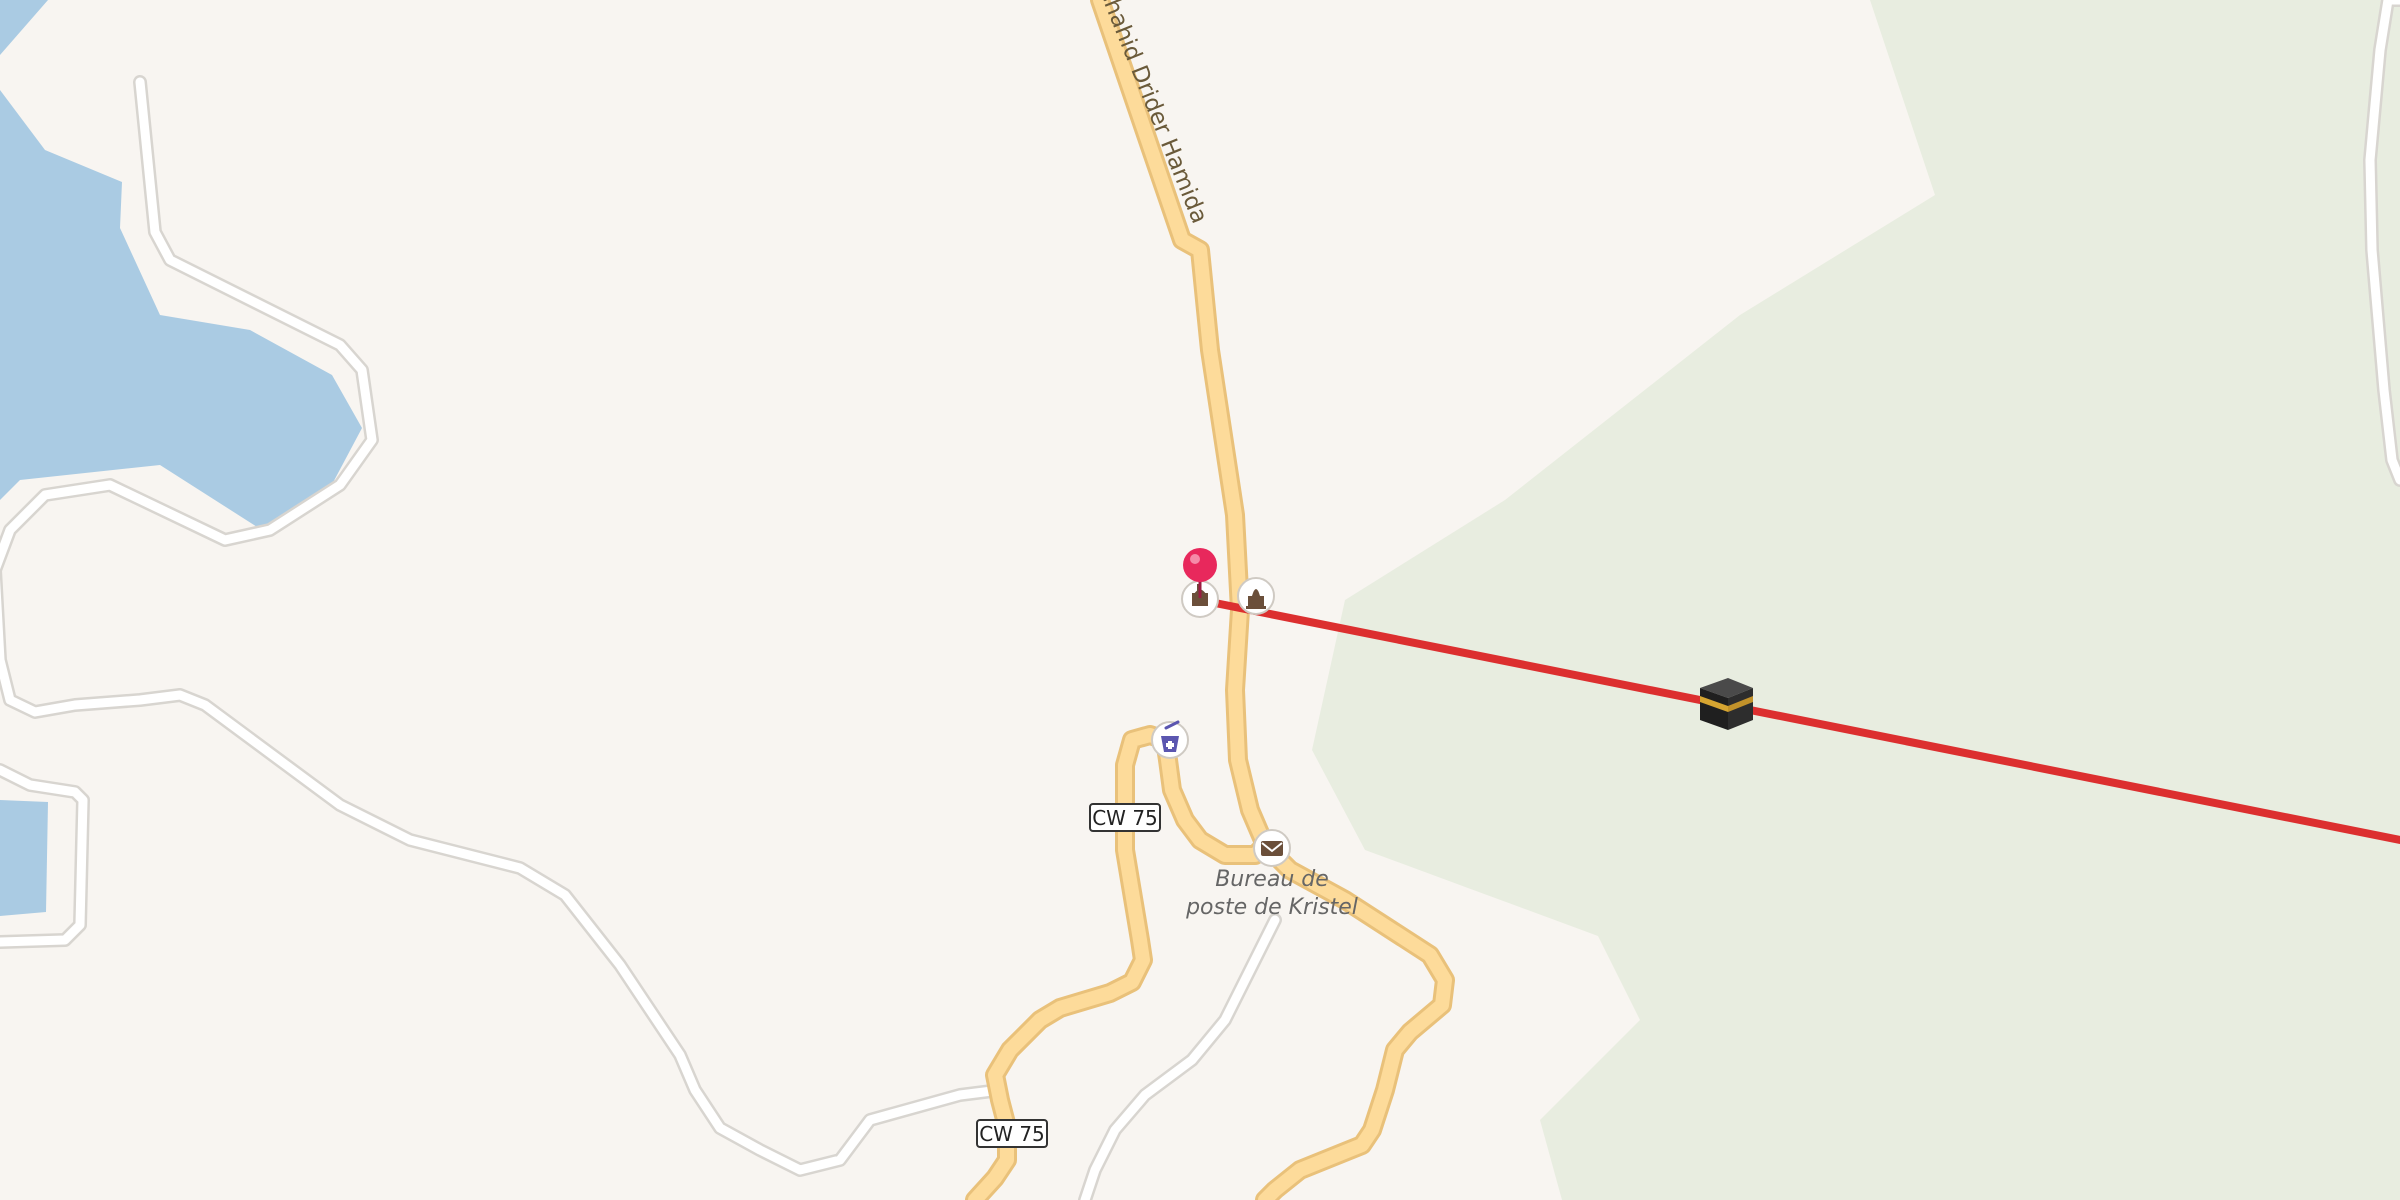 The height and width of the screenshot is (1200, 2400). What do you see at coordinates (1726, 704) in the screenshot?
I see `kaaba-icon` at bounding box center [1726, 704].